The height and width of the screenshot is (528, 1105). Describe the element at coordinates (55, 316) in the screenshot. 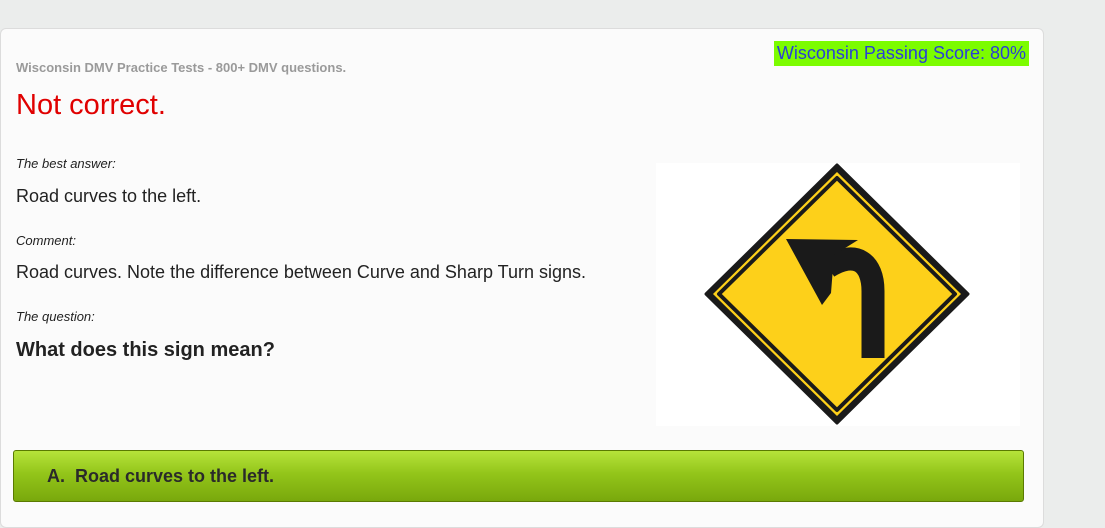

I see `question-label: The question:` at that location.